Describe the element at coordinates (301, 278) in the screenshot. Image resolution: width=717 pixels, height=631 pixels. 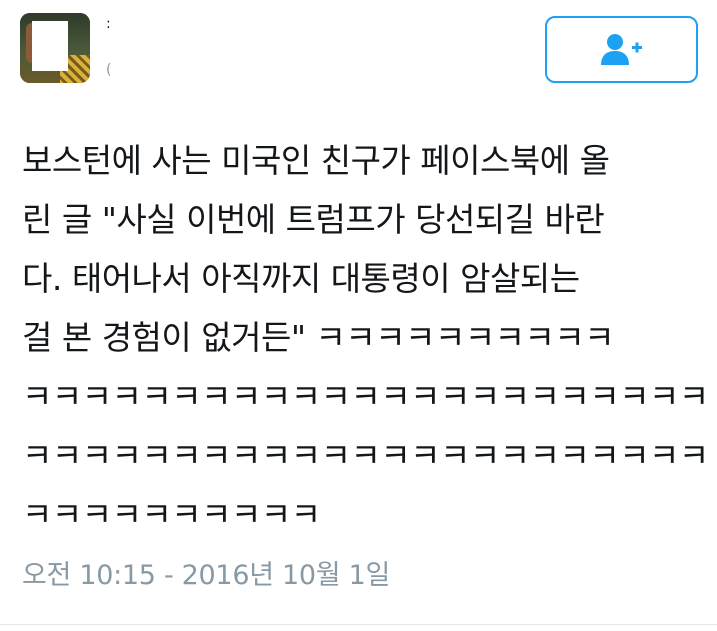
I see `tweet-text-line: 다. 태어나서 아직까지 대통령이 암살되는` at that location.